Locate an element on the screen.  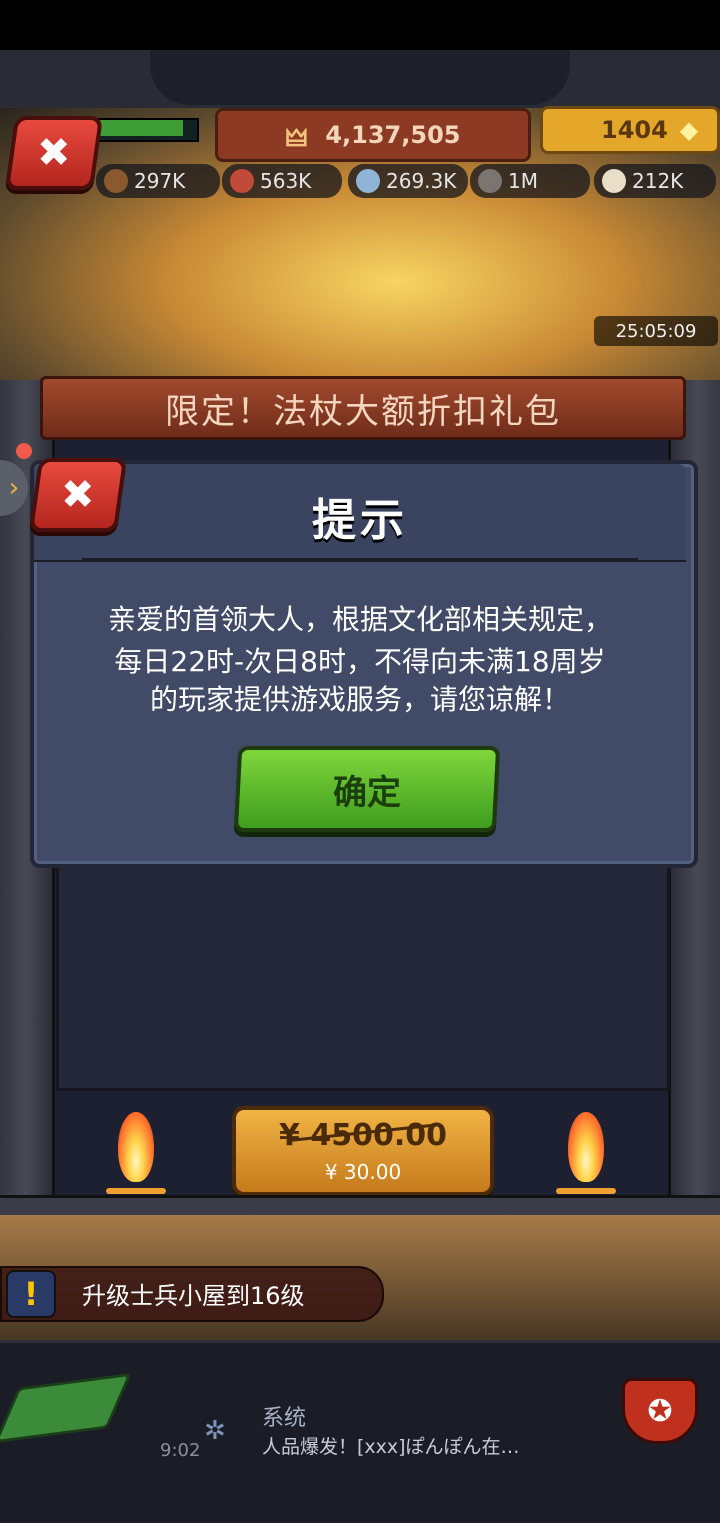
current-price: ¥ 30.00 is located at coordinates (363, 1172).